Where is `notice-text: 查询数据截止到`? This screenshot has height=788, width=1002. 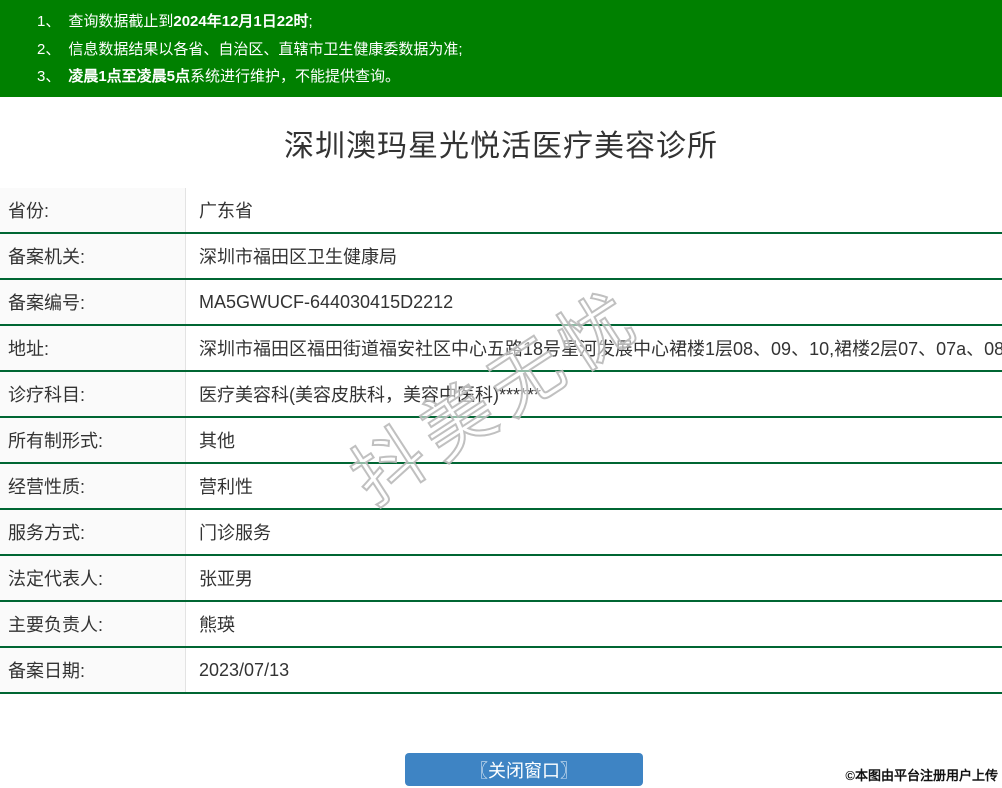 notice-text: 查询数据截止到 is located at coordinates (121, 21).